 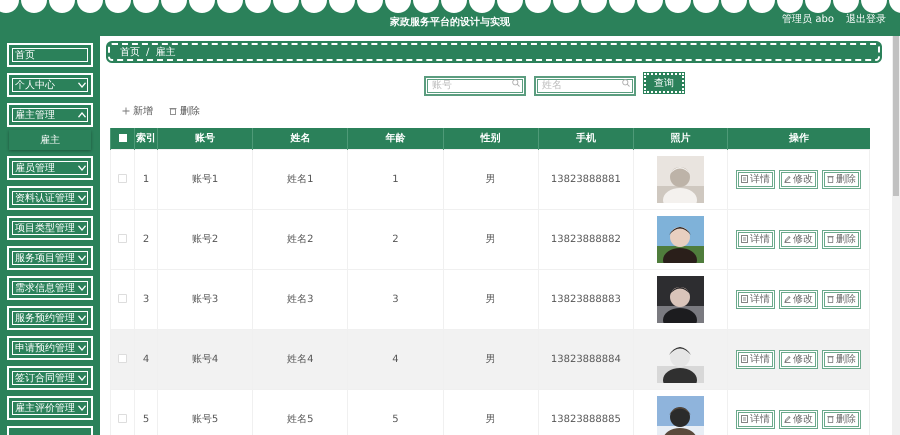 What do you see at coordinates (50, 378) in the screenshot?
I see `menu-item: 签订合同管理` at bounding box center [50, 378].